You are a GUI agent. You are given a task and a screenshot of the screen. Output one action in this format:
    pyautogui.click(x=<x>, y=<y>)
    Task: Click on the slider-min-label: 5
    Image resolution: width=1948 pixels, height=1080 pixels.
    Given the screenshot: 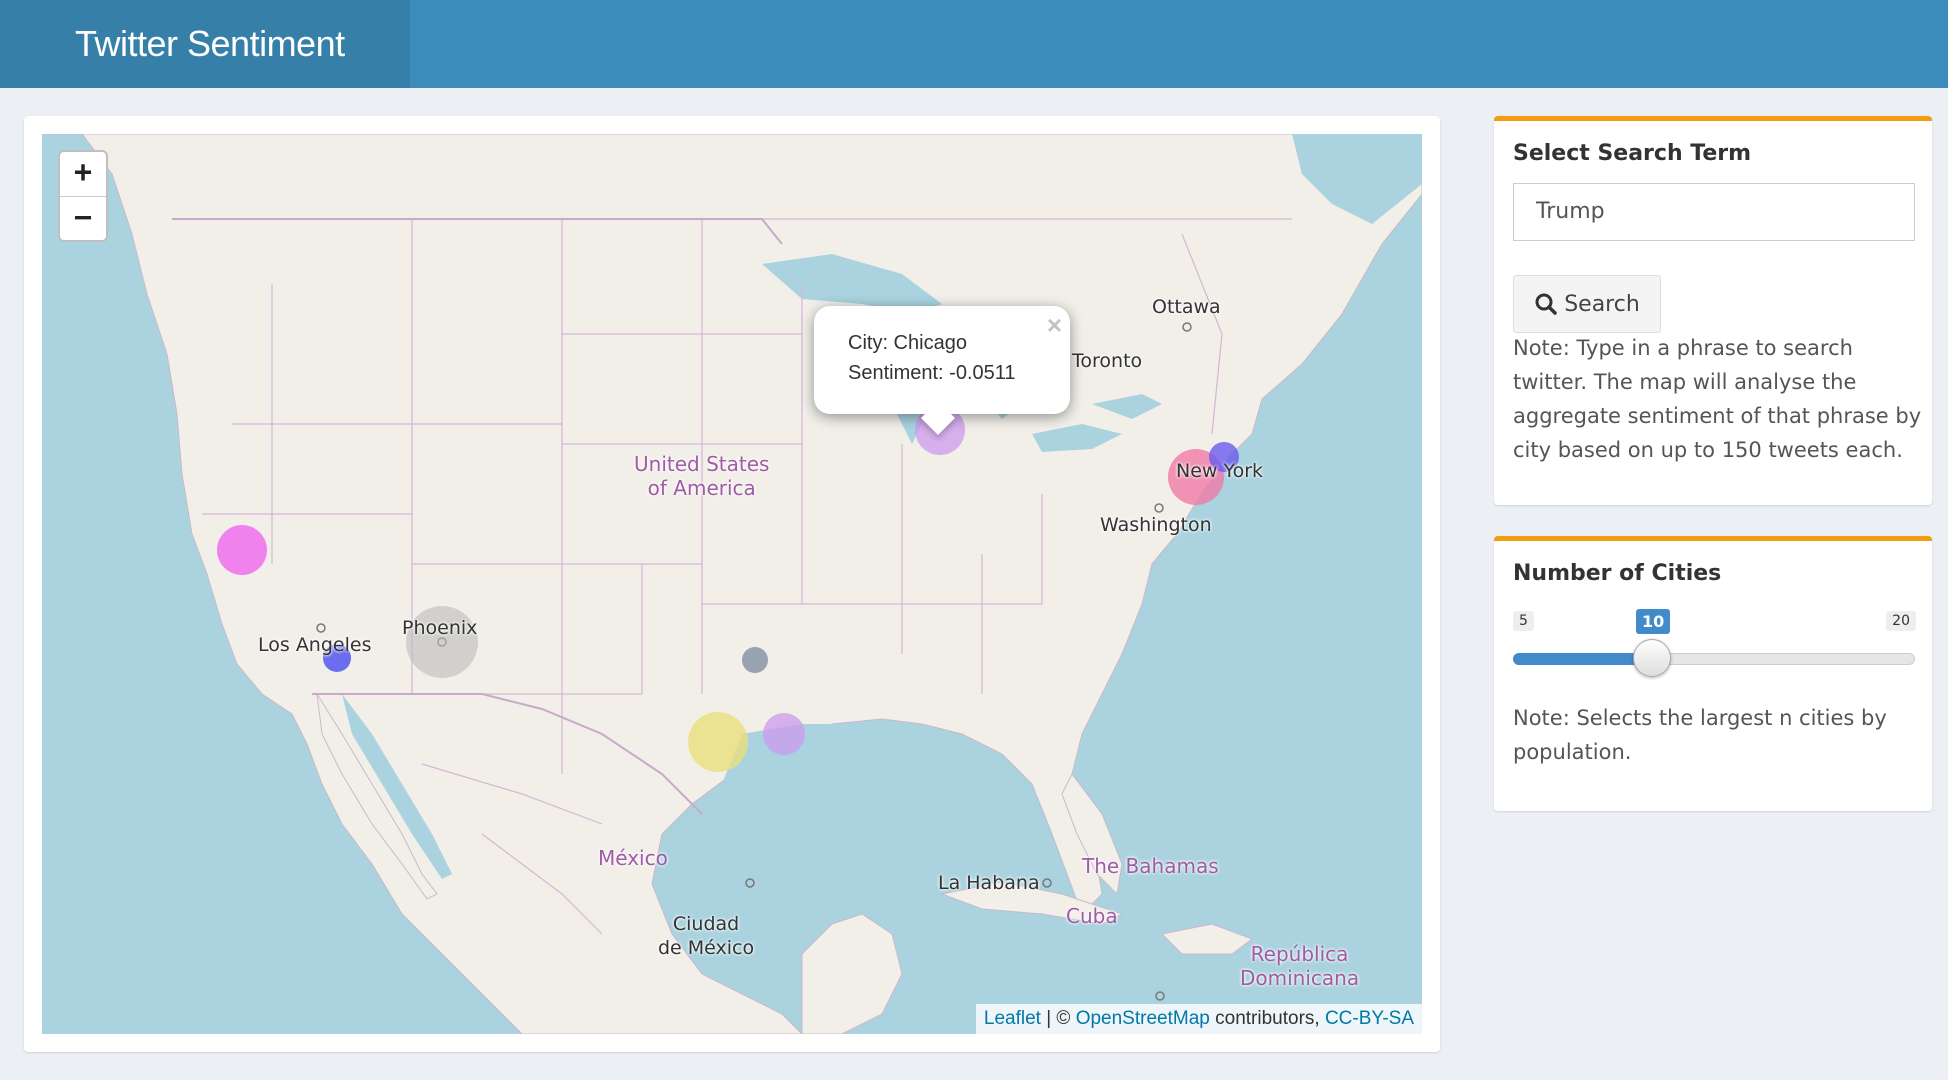 What is the action you would take?
    pyautogui.click(x=1523, y=621)
    